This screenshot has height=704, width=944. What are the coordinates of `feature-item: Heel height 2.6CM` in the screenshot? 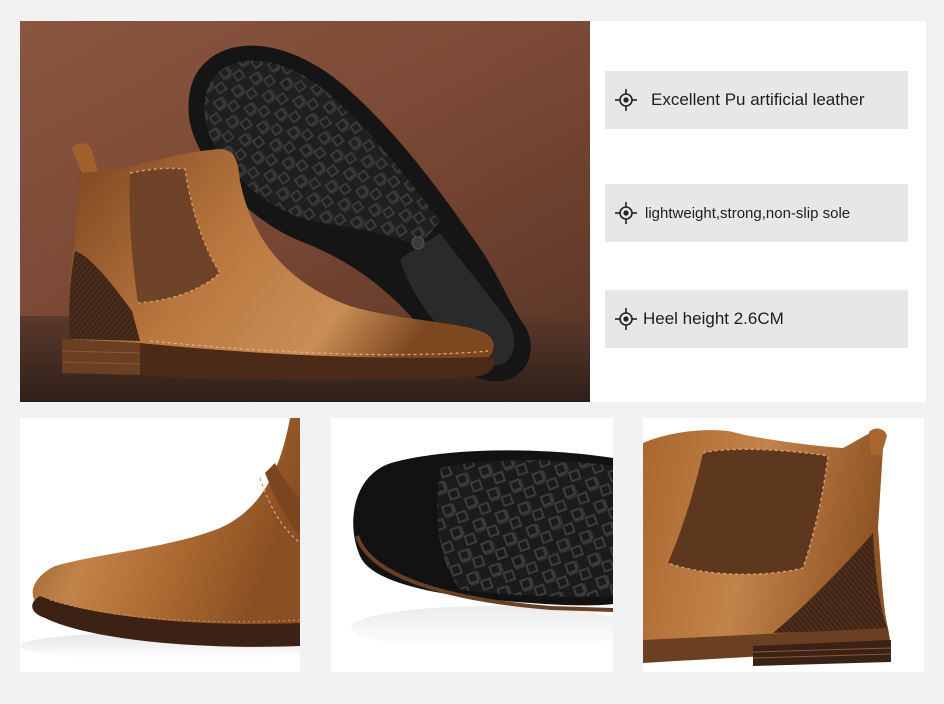 It's located at (756, 319).